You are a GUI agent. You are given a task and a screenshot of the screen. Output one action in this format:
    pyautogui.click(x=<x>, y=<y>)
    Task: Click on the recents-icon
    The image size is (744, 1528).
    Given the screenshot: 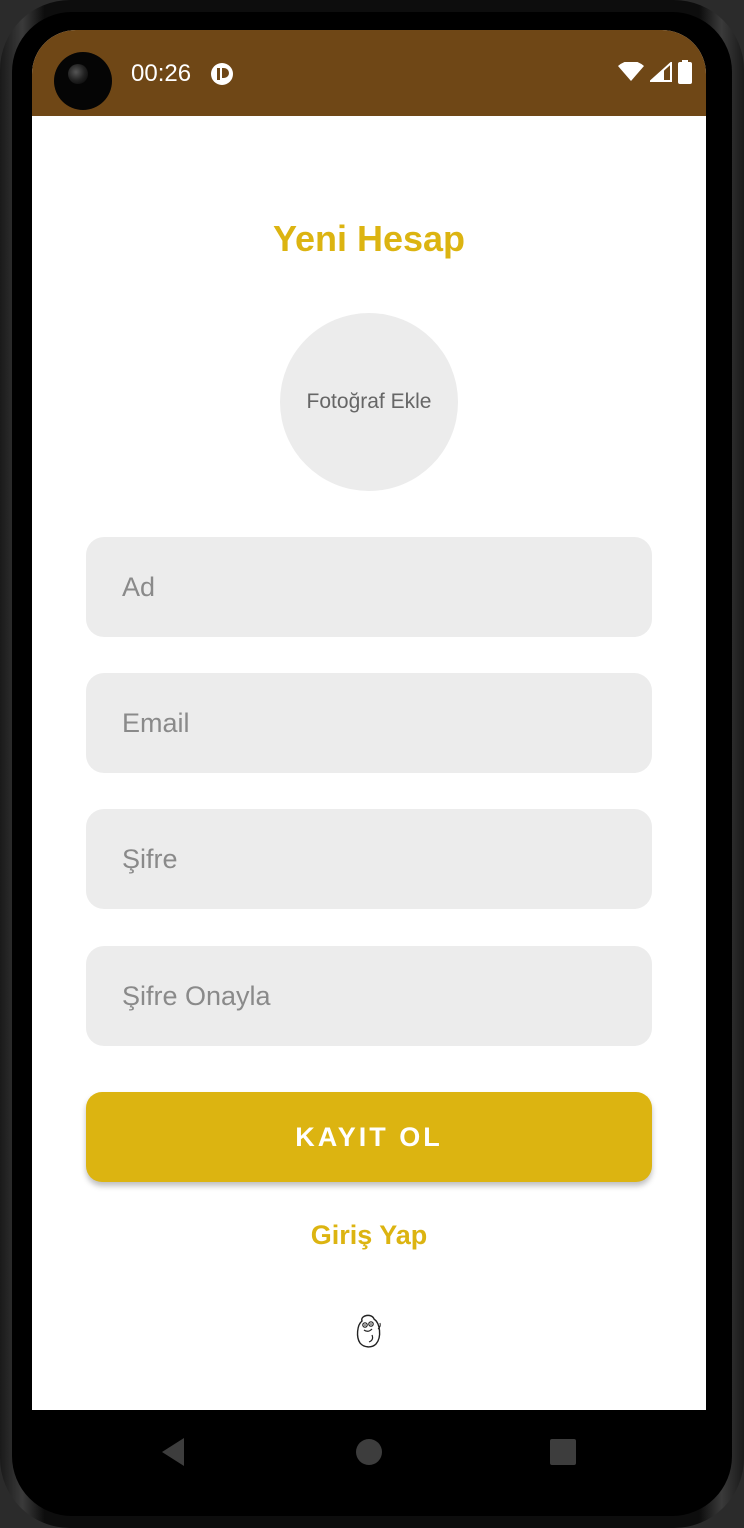 What is the action you would take?
    pyautogui.click(x=563, y=1452)
    